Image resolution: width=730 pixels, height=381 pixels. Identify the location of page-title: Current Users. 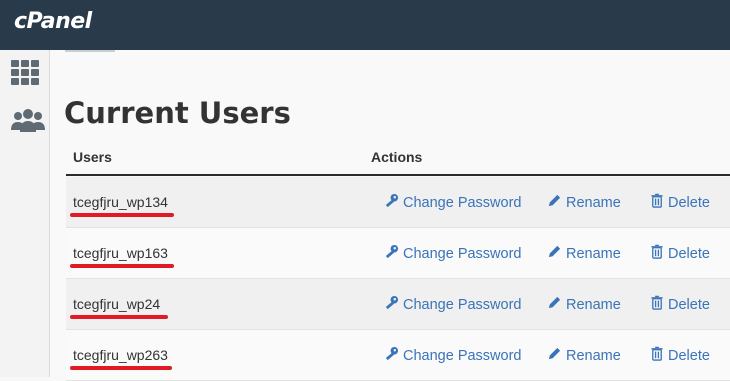
(177, 113).